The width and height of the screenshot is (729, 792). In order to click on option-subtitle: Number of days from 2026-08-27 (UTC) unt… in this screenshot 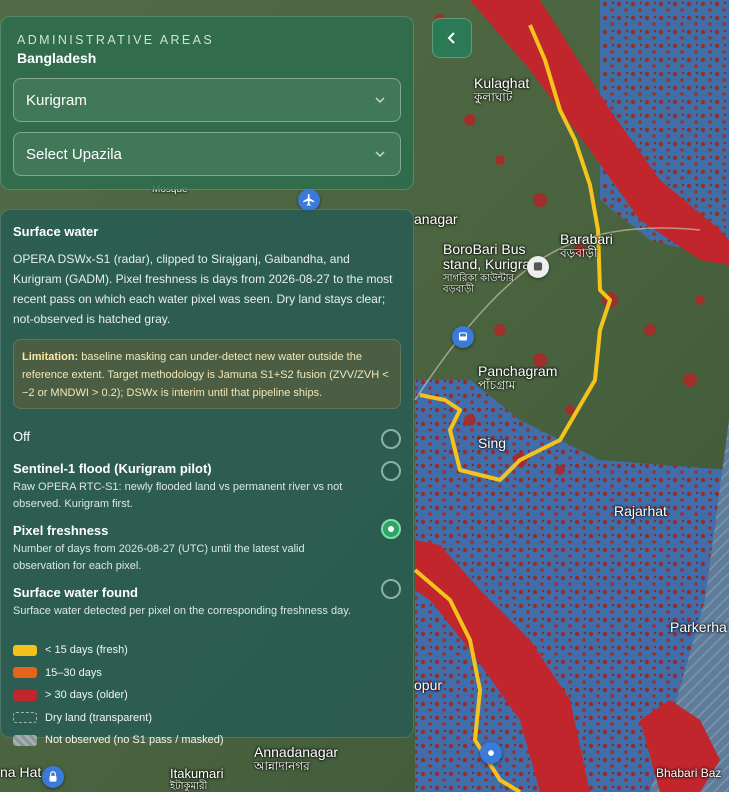, I will do `click(159, 557)`.